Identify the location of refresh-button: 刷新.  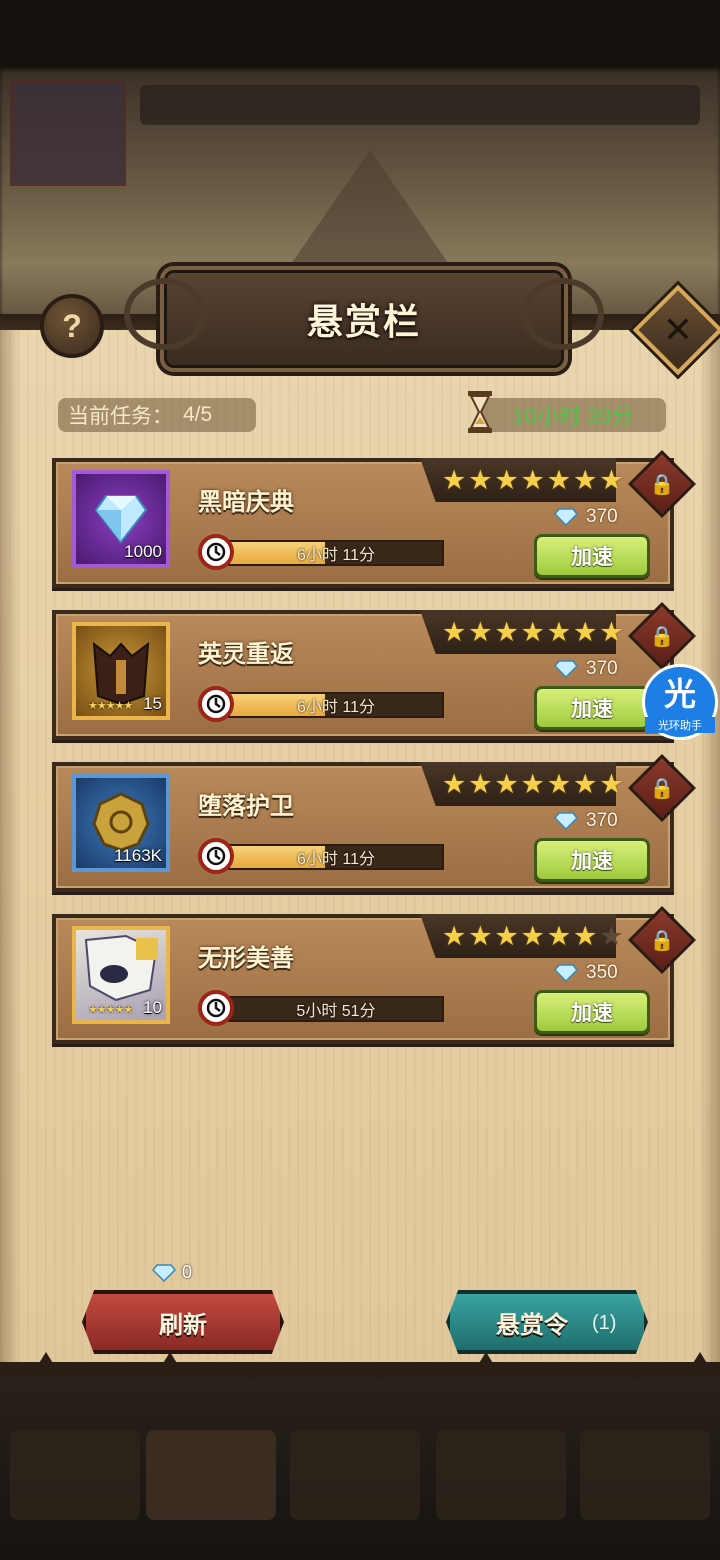
(183, 1322).